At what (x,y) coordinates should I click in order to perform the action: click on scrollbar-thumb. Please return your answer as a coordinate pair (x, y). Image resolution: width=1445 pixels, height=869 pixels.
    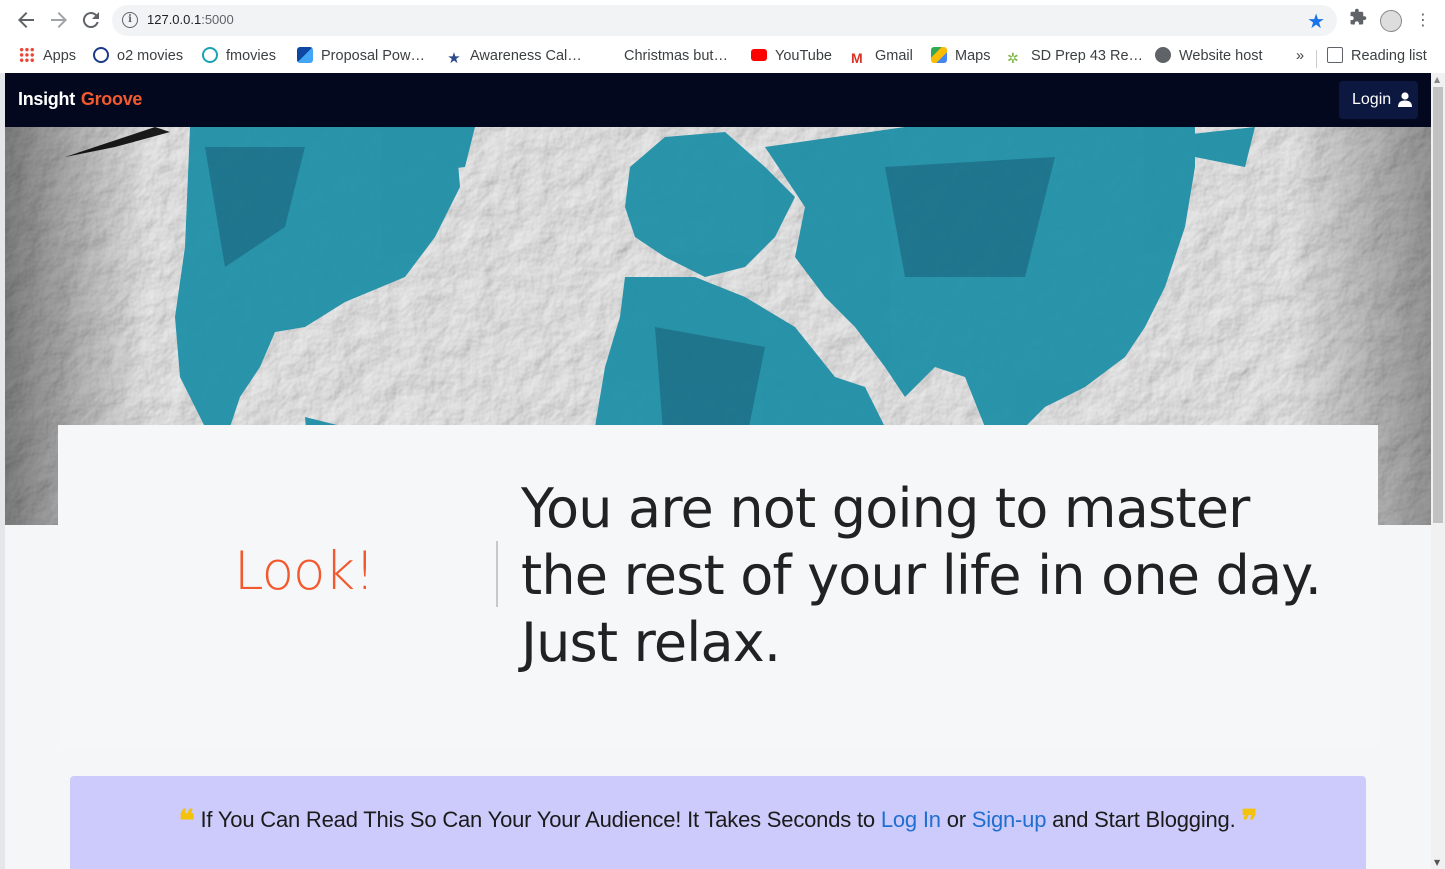
    Looking at the image, I should click on (1438, 305).